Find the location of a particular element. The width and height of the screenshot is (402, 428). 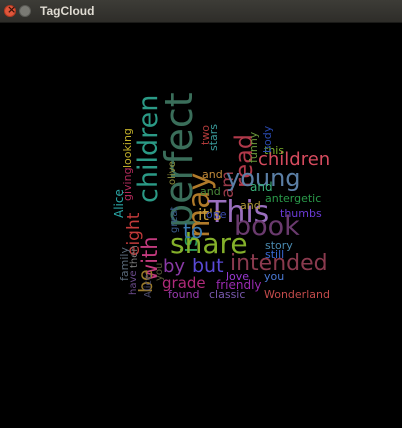

tag-word: great is located at coordinates (174, 220).